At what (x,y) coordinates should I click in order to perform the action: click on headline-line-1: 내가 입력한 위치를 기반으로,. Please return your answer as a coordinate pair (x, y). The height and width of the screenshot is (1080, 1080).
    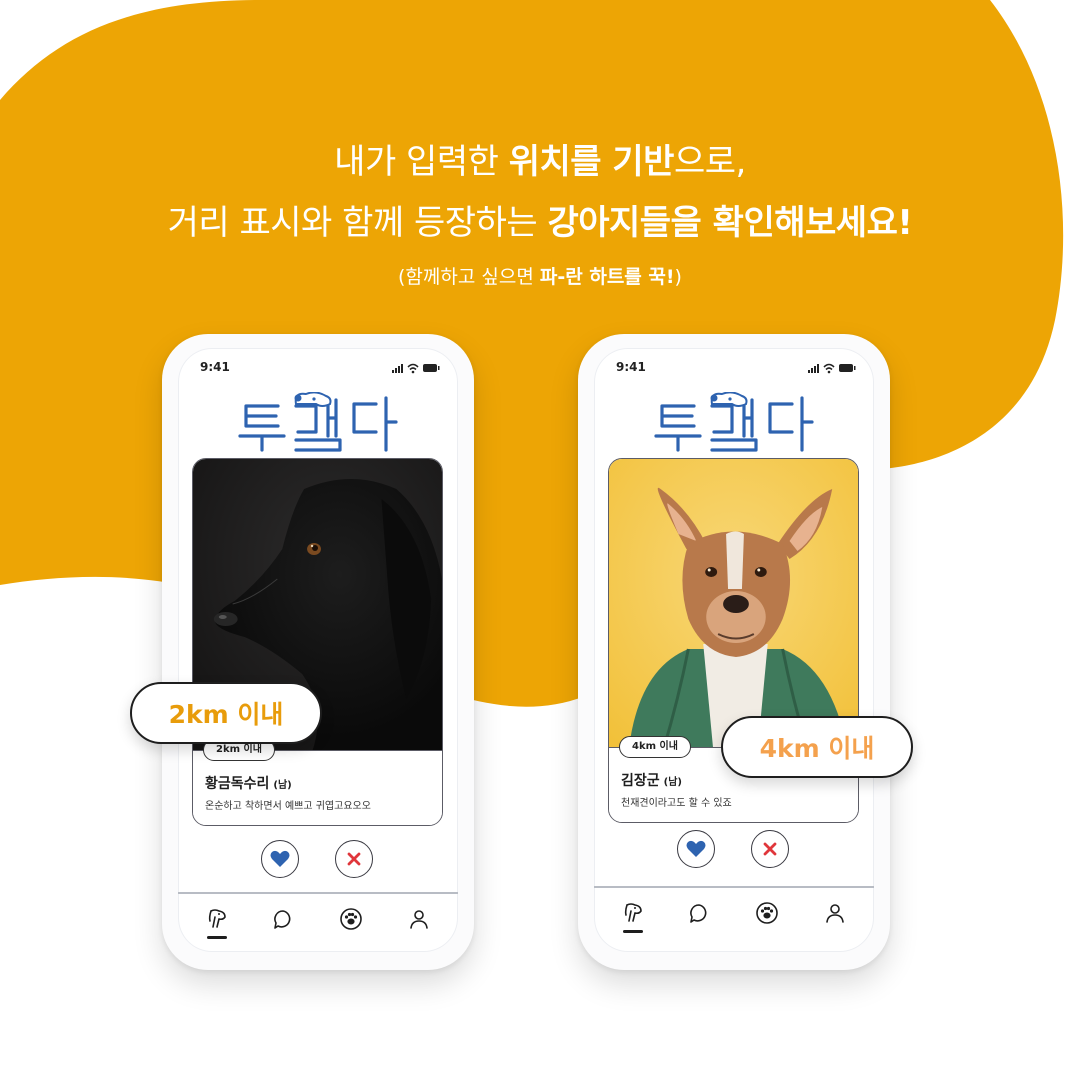
    Looking at the image, I should click on (540, 162).